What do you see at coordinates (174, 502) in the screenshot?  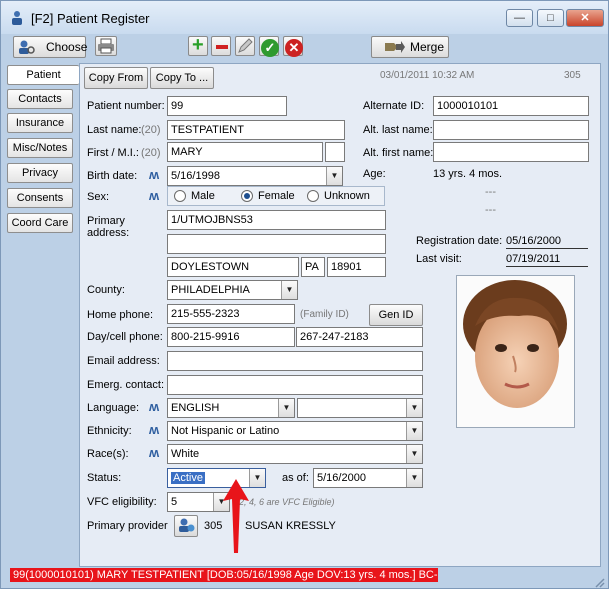 I see `vfc-value: 5` at bounding box center [174, 502].